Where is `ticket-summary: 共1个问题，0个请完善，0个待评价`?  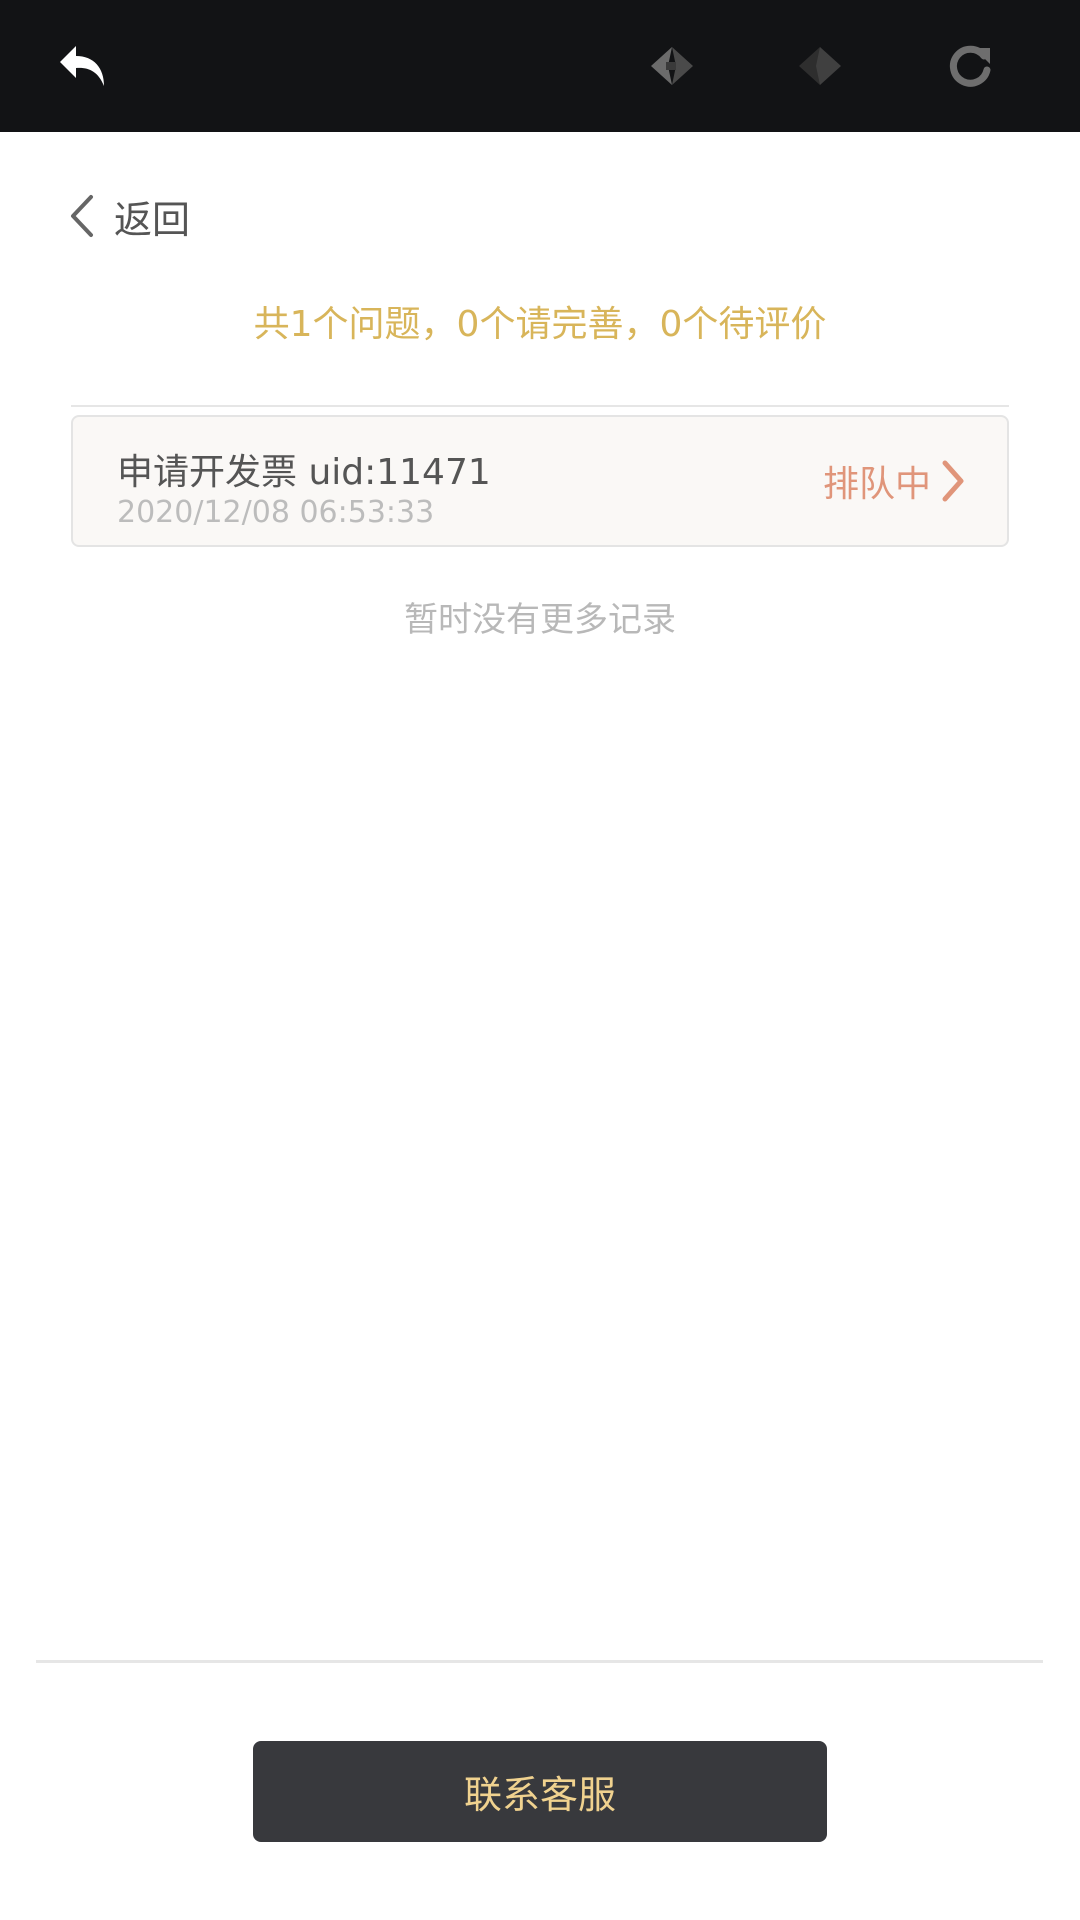
ticket-summary: 共1个问题，0个请完善，0个待评价 is located at coordinates (540, 324).